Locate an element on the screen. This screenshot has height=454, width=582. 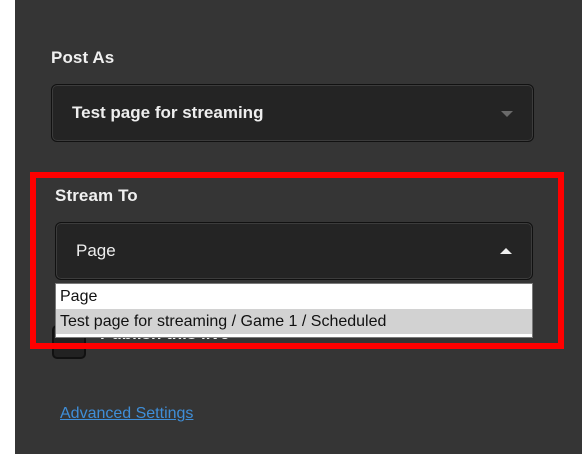
chevron-down-icon is located at coordinates (507, 114).